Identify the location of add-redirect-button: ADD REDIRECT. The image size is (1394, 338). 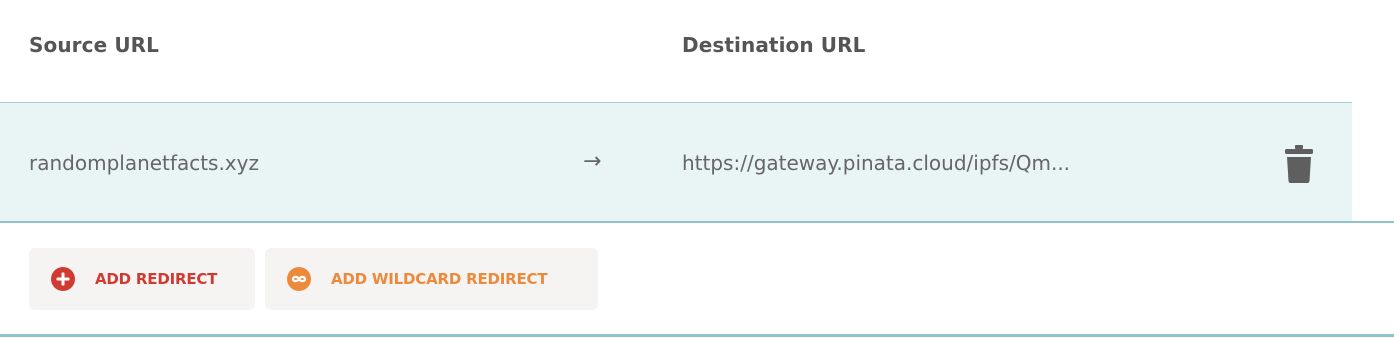
(142, 279).